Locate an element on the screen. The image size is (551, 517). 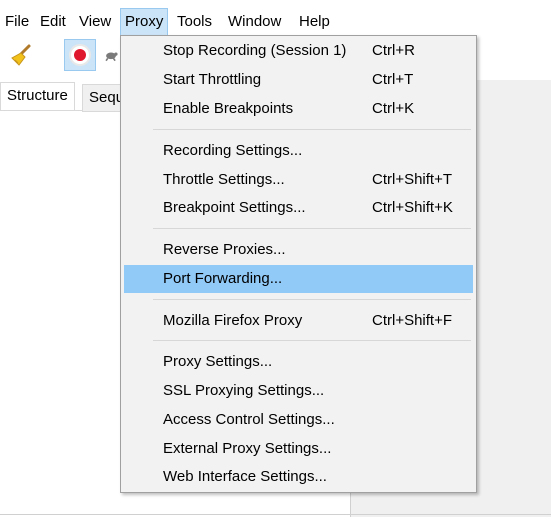
record-button is located at coordinates (80, 55).